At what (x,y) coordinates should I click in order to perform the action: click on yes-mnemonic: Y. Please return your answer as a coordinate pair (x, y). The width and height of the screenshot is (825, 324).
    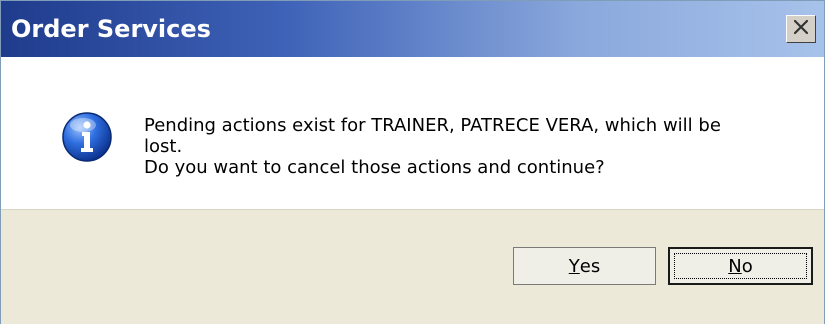
    Looking at the image, I should click on (574, 266).